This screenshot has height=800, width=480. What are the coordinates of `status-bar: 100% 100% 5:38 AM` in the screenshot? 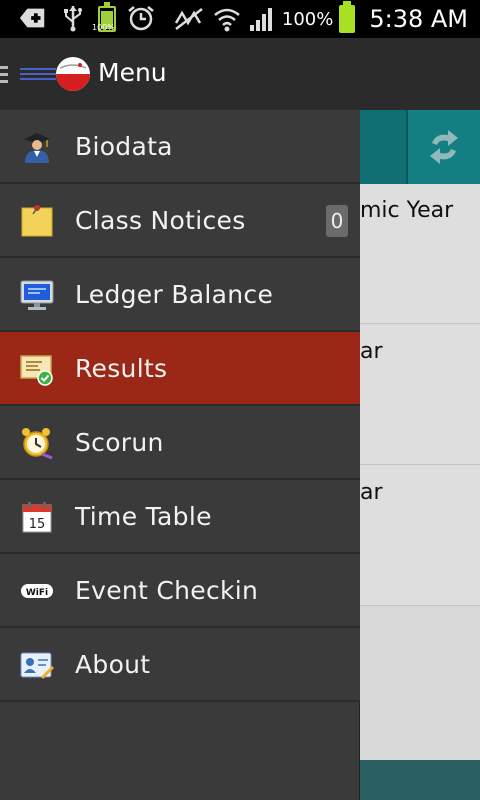 It's located at (240, 19).